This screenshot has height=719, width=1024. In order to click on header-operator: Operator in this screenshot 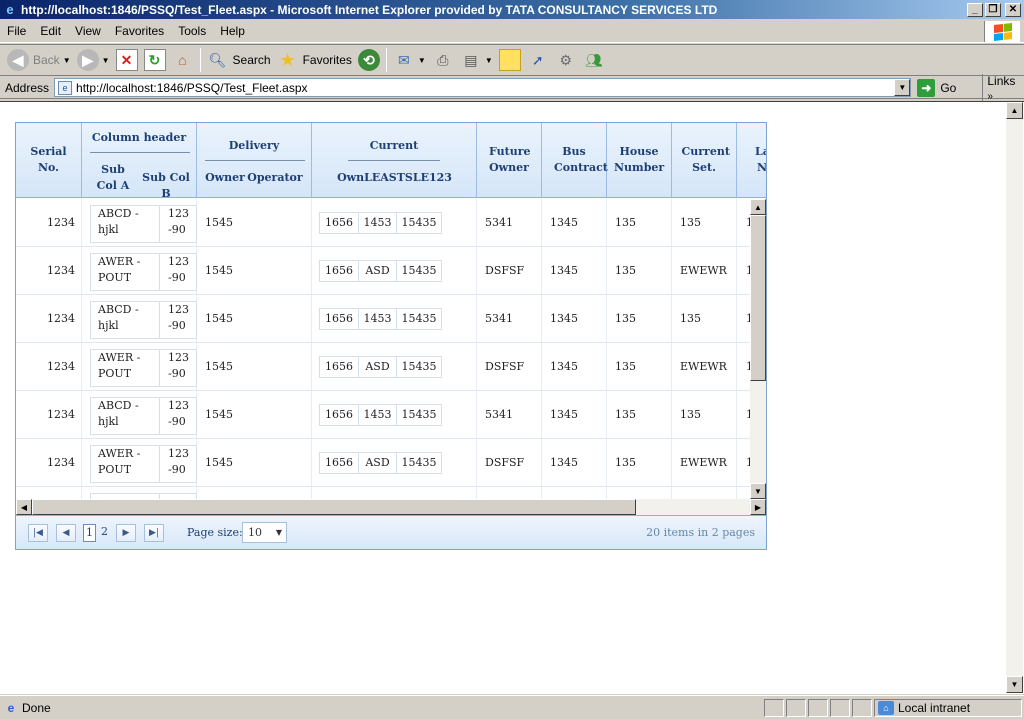, I will do `click(275, 178)`.